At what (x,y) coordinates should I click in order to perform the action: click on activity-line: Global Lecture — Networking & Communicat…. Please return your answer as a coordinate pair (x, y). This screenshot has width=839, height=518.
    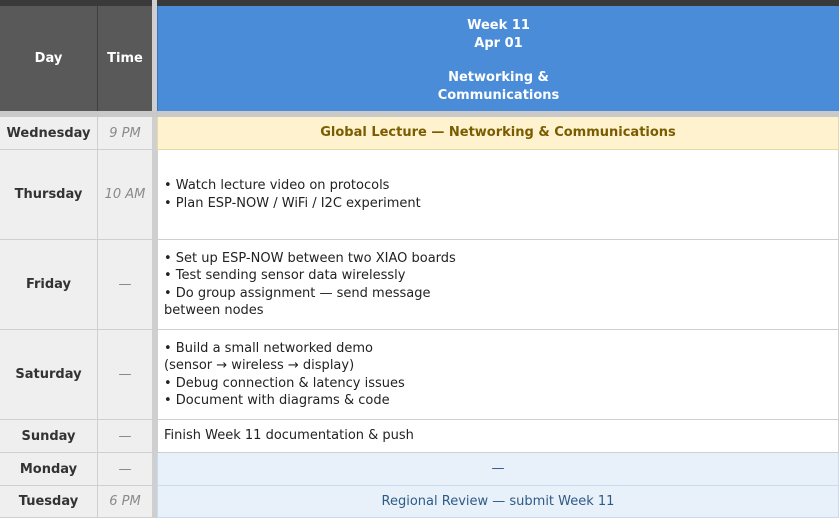
    Looking at the image, I should click on (498, 133).